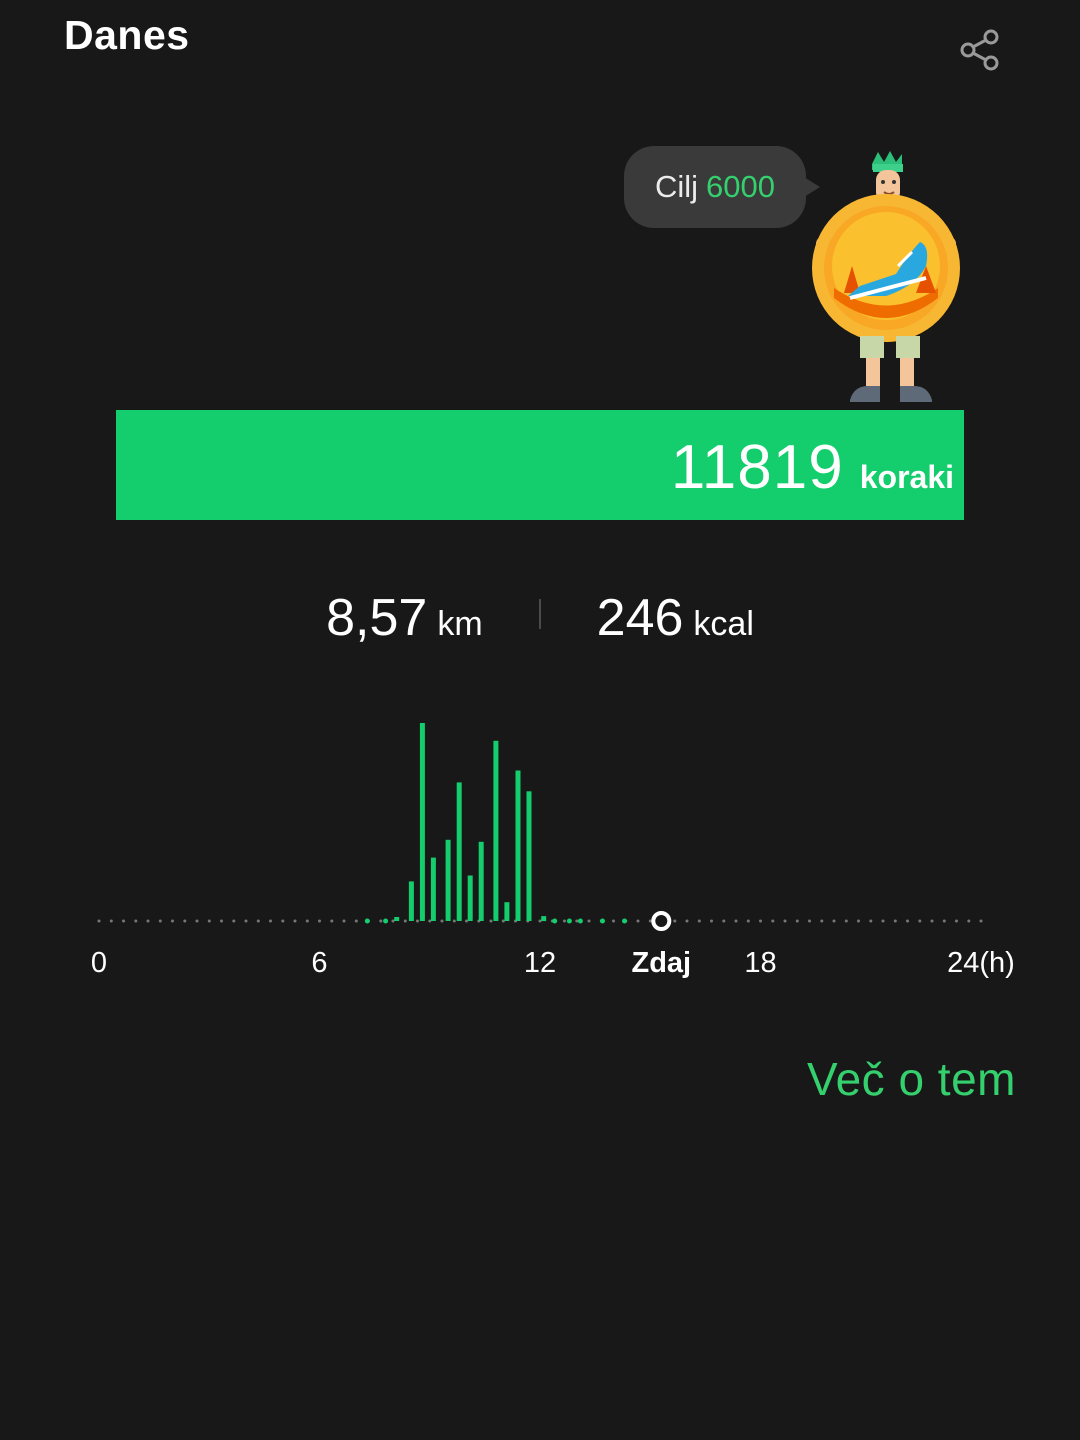  Describe the element at coordinates (661, 921) in the screenshot. I see `now-marker` at that location.